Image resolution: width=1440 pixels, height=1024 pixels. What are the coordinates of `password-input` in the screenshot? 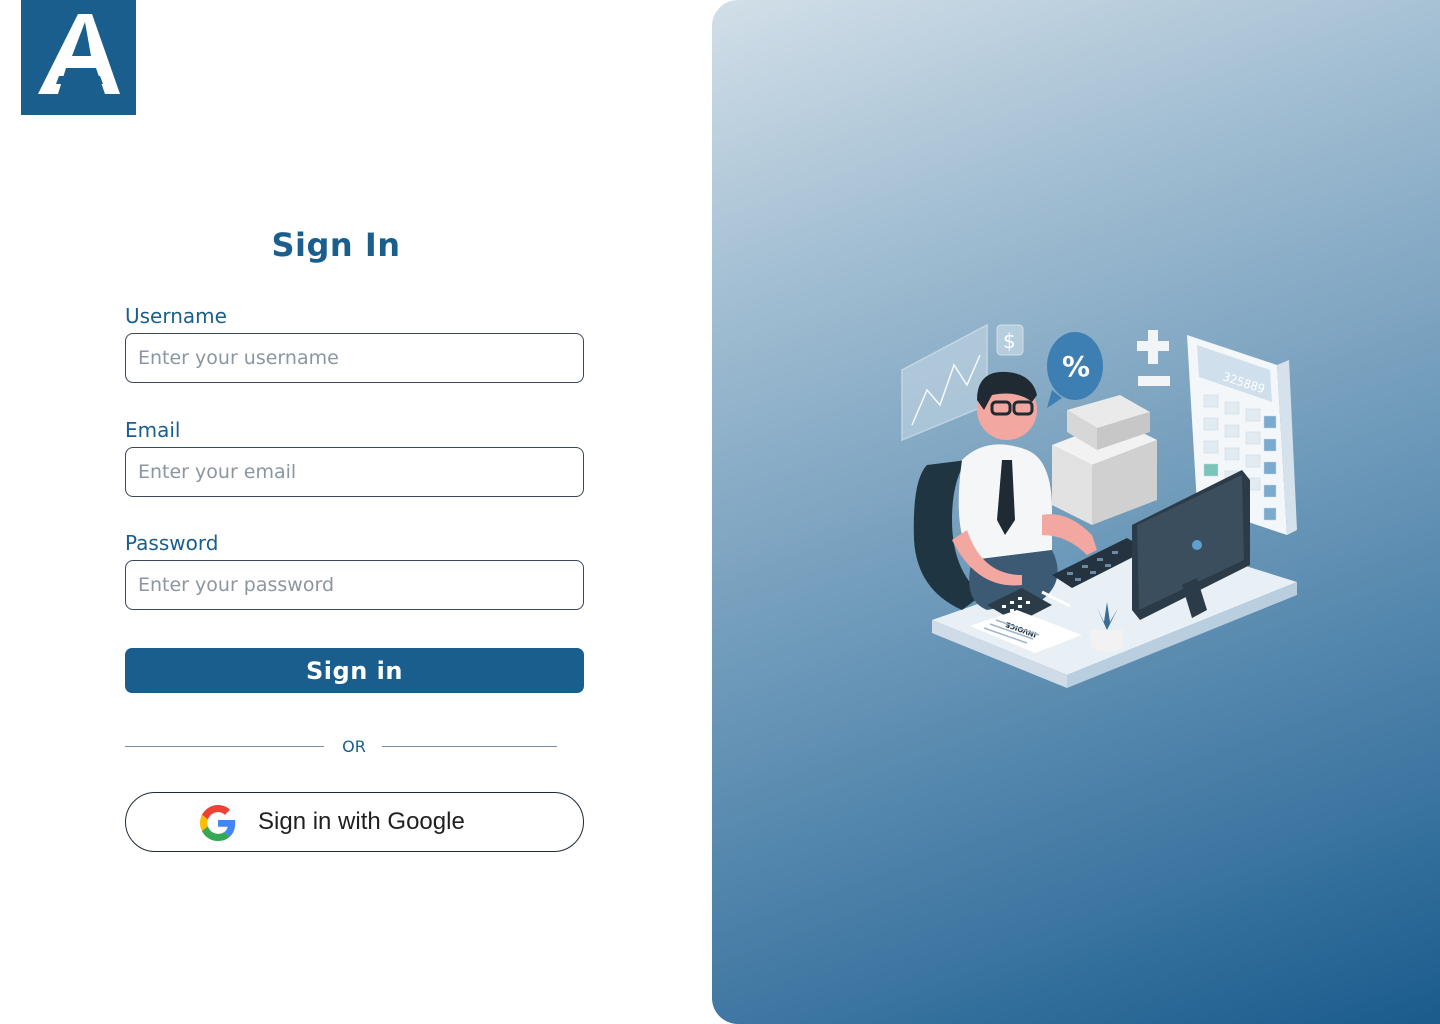 It's located at (354, 585).